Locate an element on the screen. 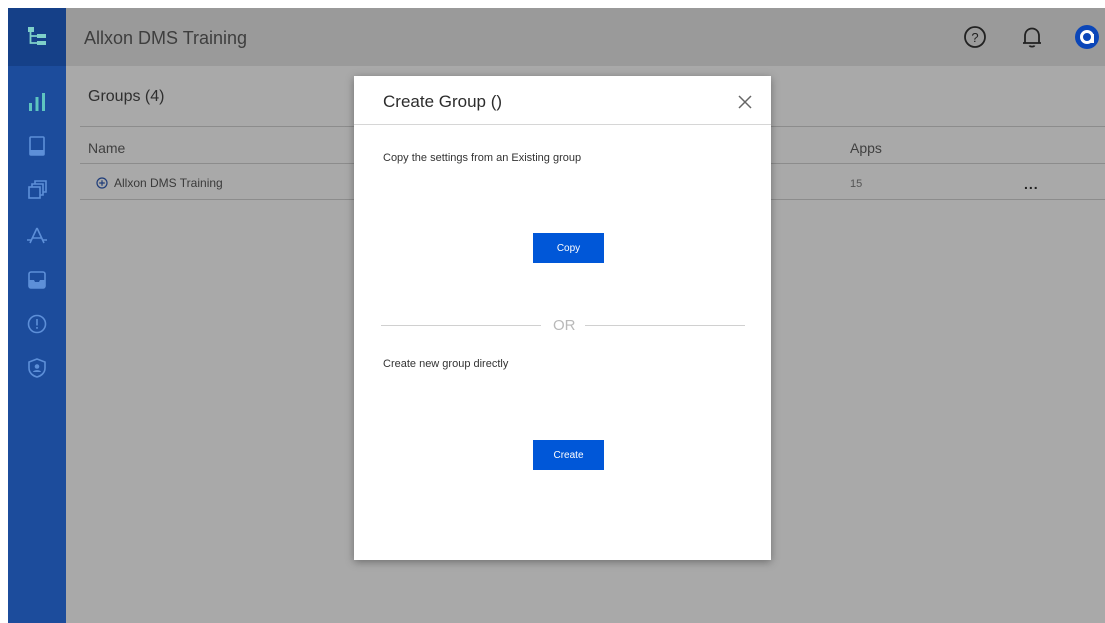 This screenshot has height=623, width=1105. modal-header-divider is located at coordinates (562, 124).